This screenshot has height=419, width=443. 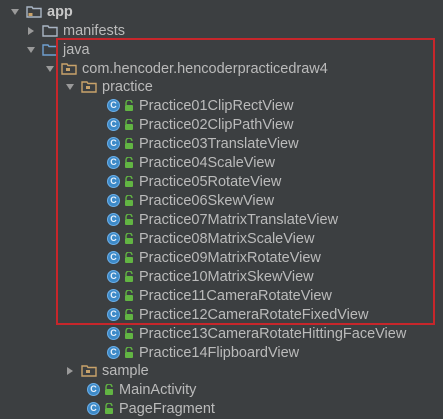 I want to click on tree-node-label: manifests, so click(x=94, y=30).